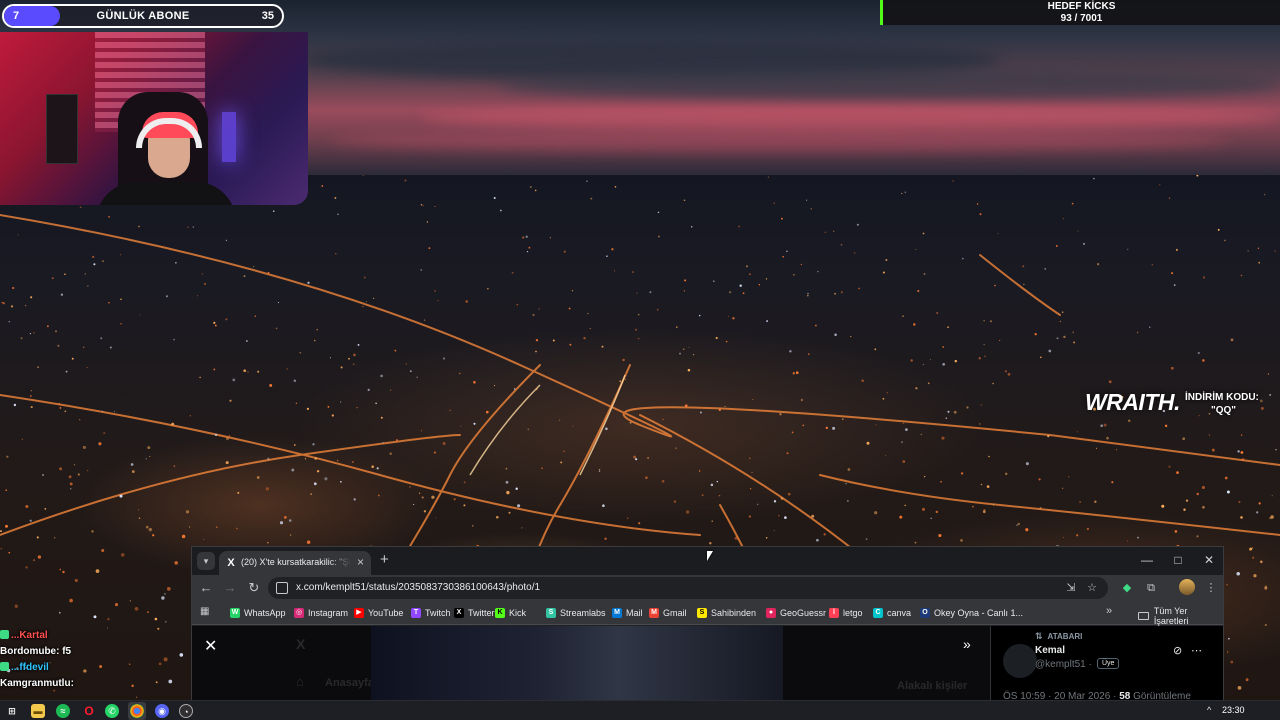  I want to click on bookmark-streamlabs: S Streamlabs, so click(576, 613).